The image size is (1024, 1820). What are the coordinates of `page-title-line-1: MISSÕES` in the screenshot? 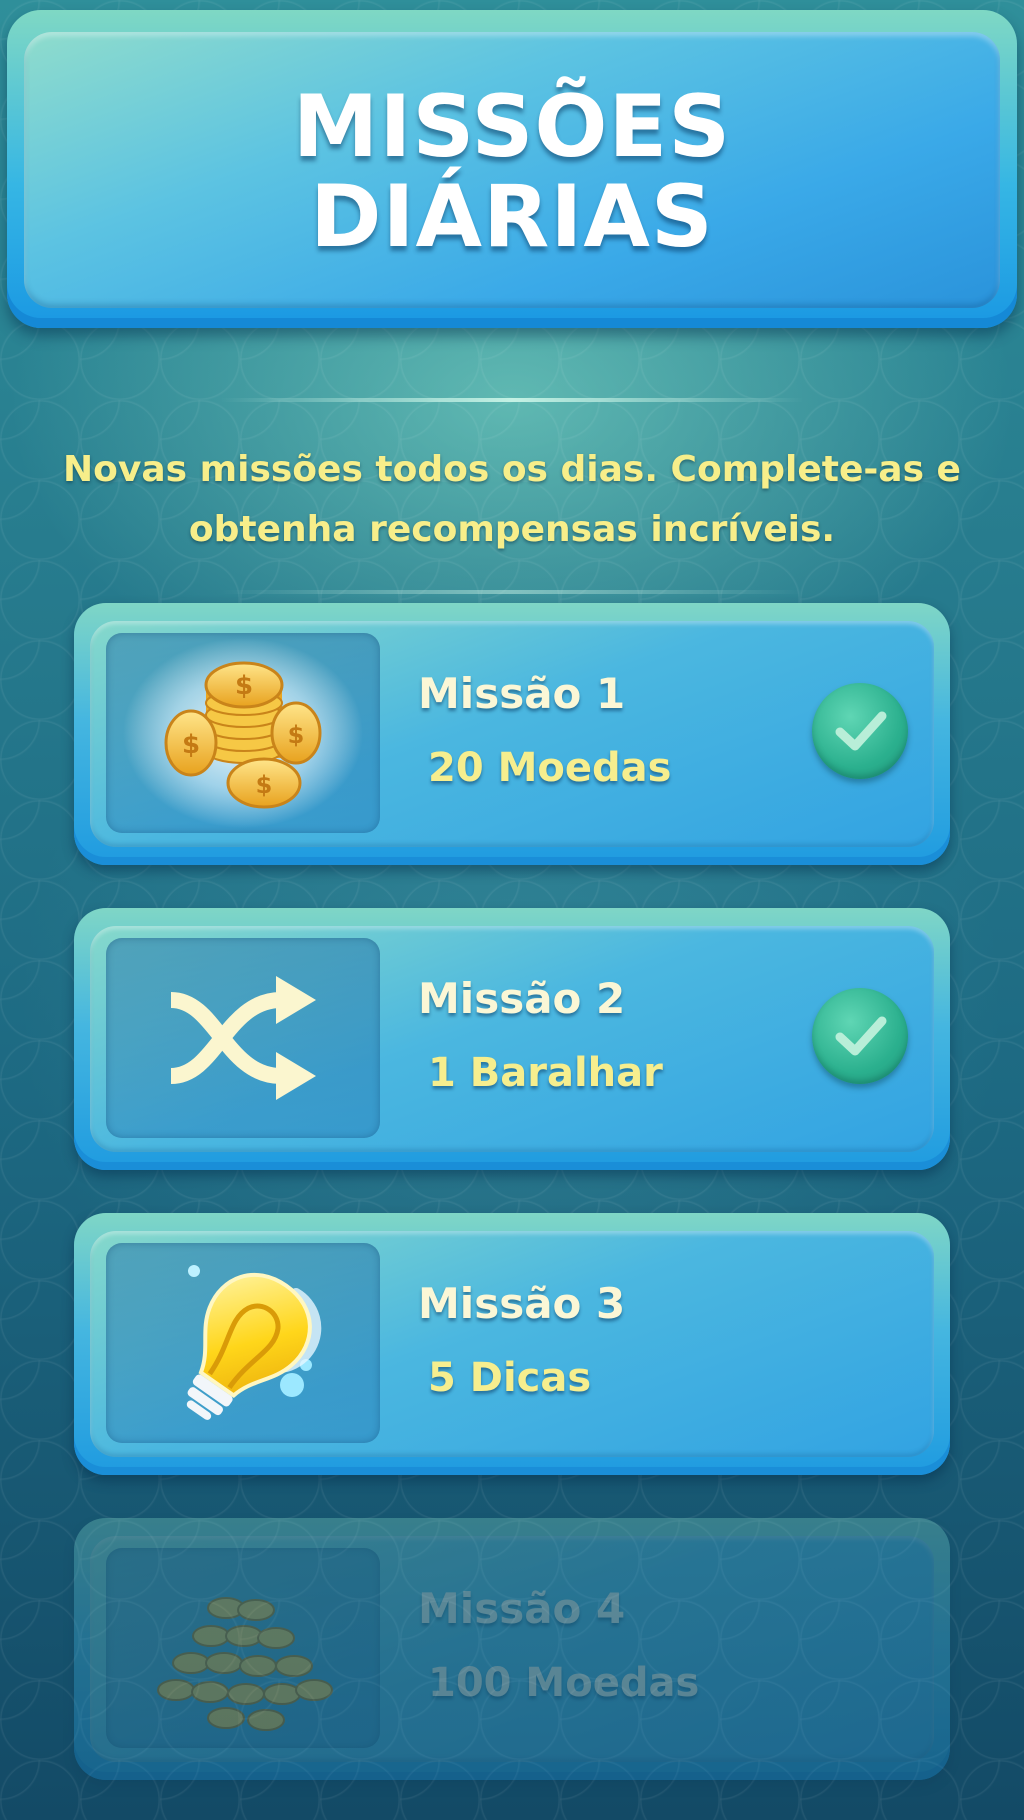 It's located at (512, 127).